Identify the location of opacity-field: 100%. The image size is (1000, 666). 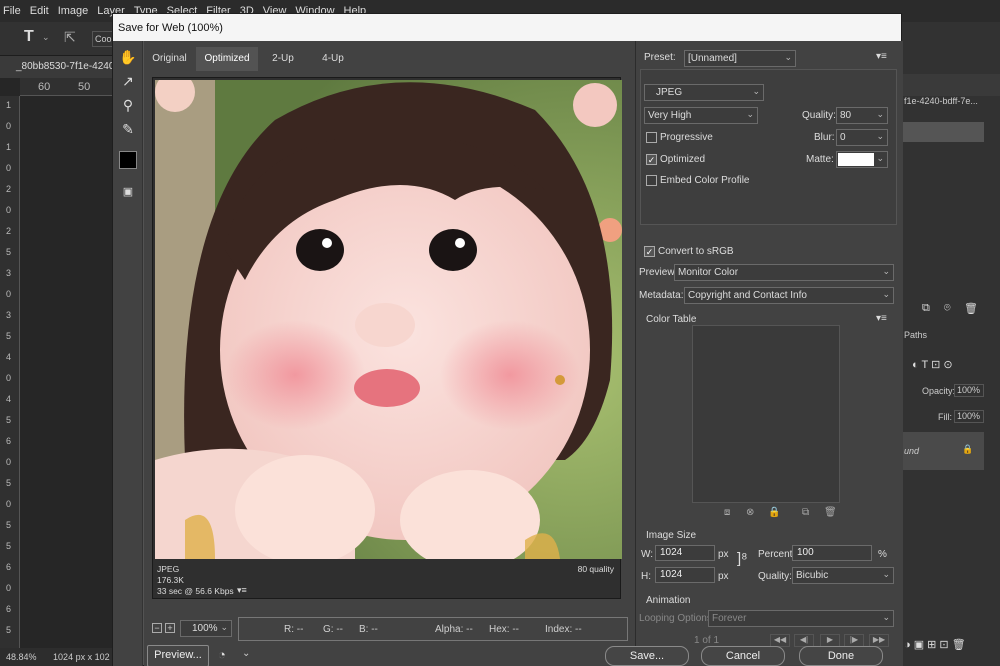
(969, 390).